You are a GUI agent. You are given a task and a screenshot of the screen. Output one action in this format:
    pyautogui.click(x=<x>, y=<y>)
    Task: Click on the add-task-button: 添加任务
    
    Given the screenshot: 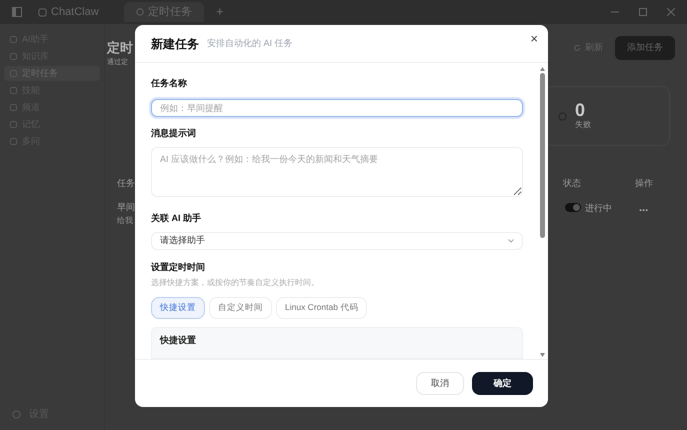 What is the action you would take?
    pyautogui.click(x=645, y=48)
    